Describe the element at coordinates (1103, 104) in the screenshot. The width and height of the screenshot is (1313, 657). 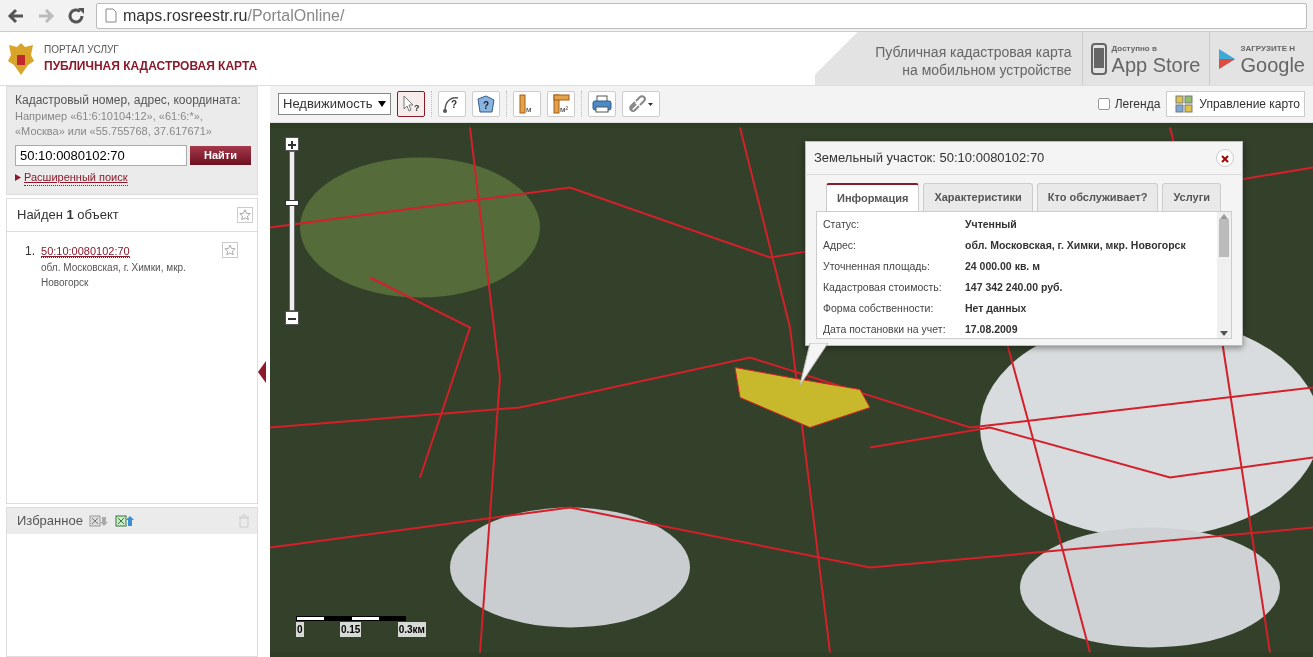
I see `legend-checkbox` at that location.